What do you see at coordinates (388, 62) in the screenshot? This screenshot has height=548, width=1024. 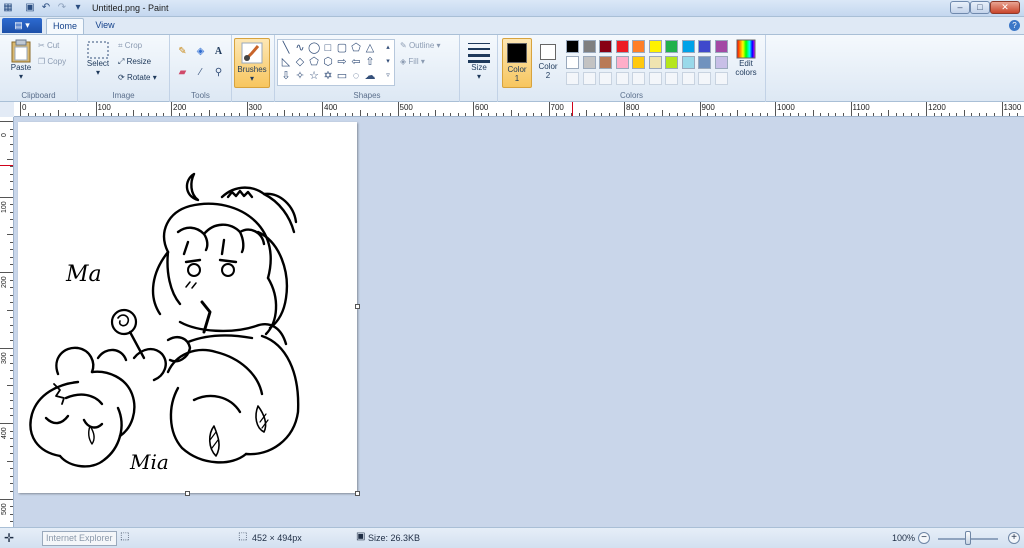 I see `shapes-scroll-down-icon: ▾` at bounding box center [388, 62].